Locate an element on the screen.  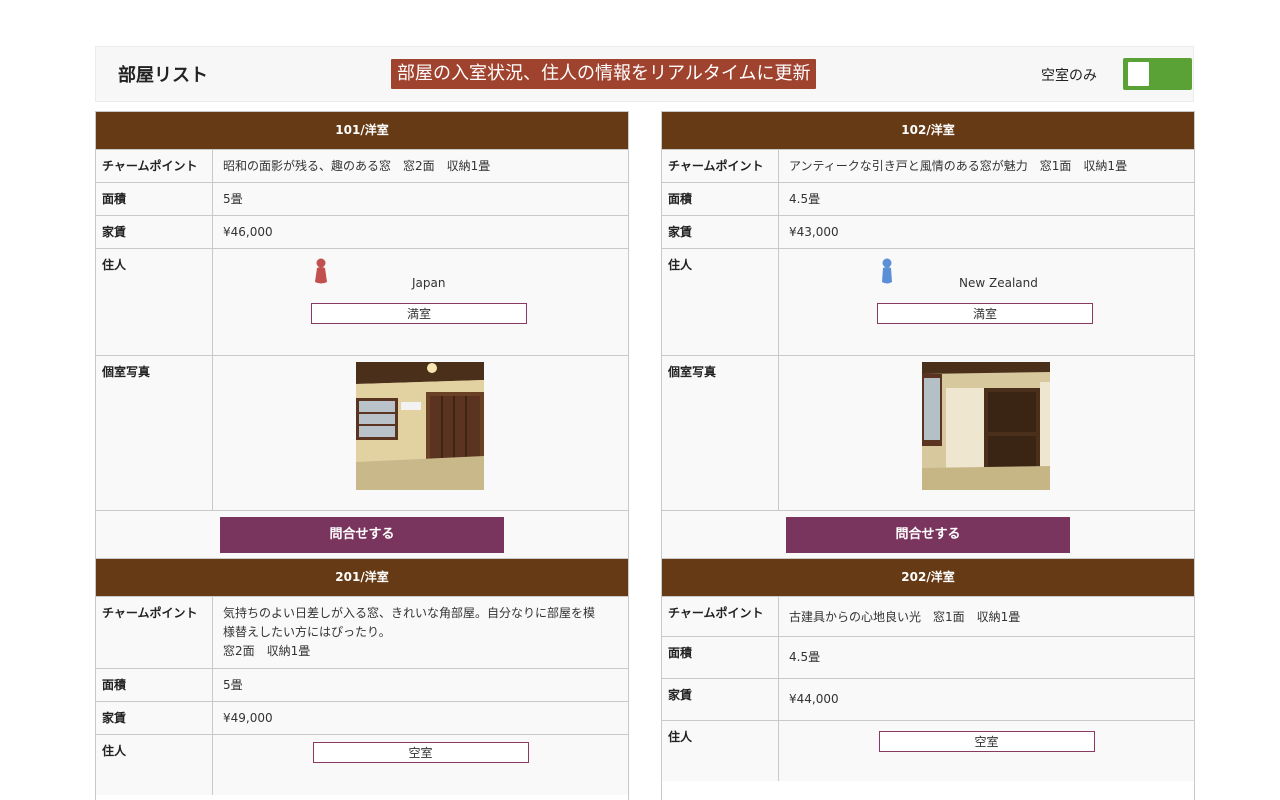
resident-row: 住人 Japan 満室 is located at coordinates (362, 301).